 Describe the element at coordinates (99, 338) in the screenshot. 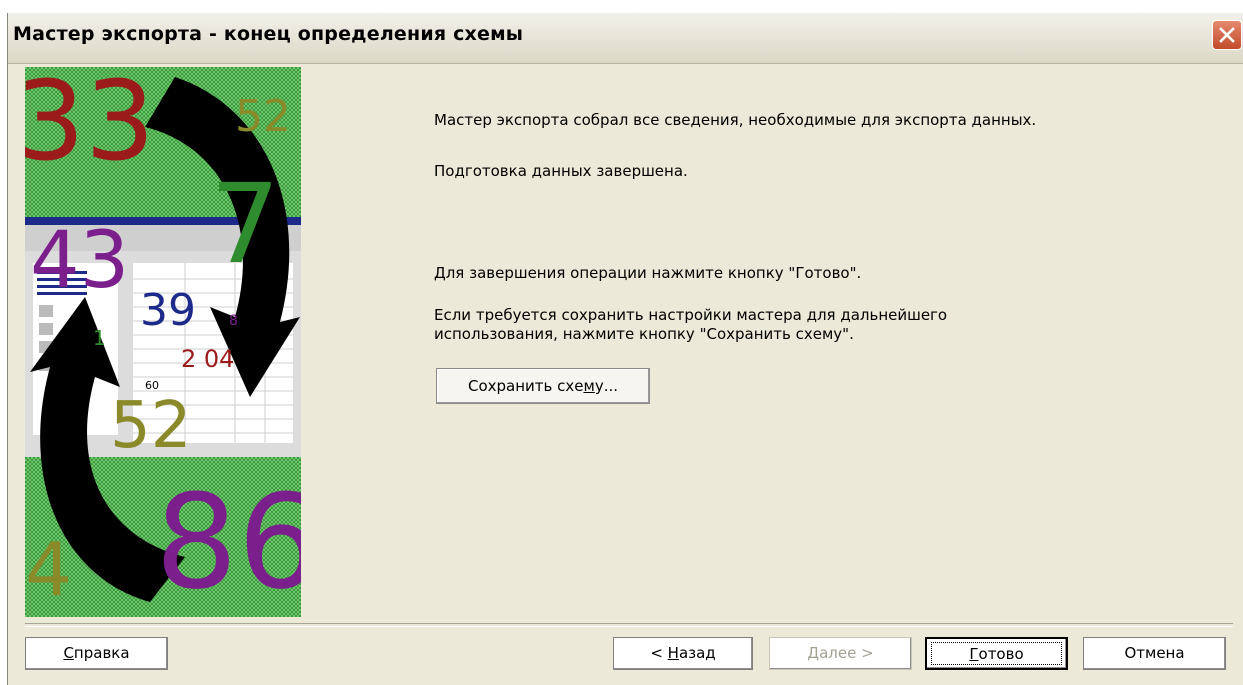

I see `num-1: 1` at that location.